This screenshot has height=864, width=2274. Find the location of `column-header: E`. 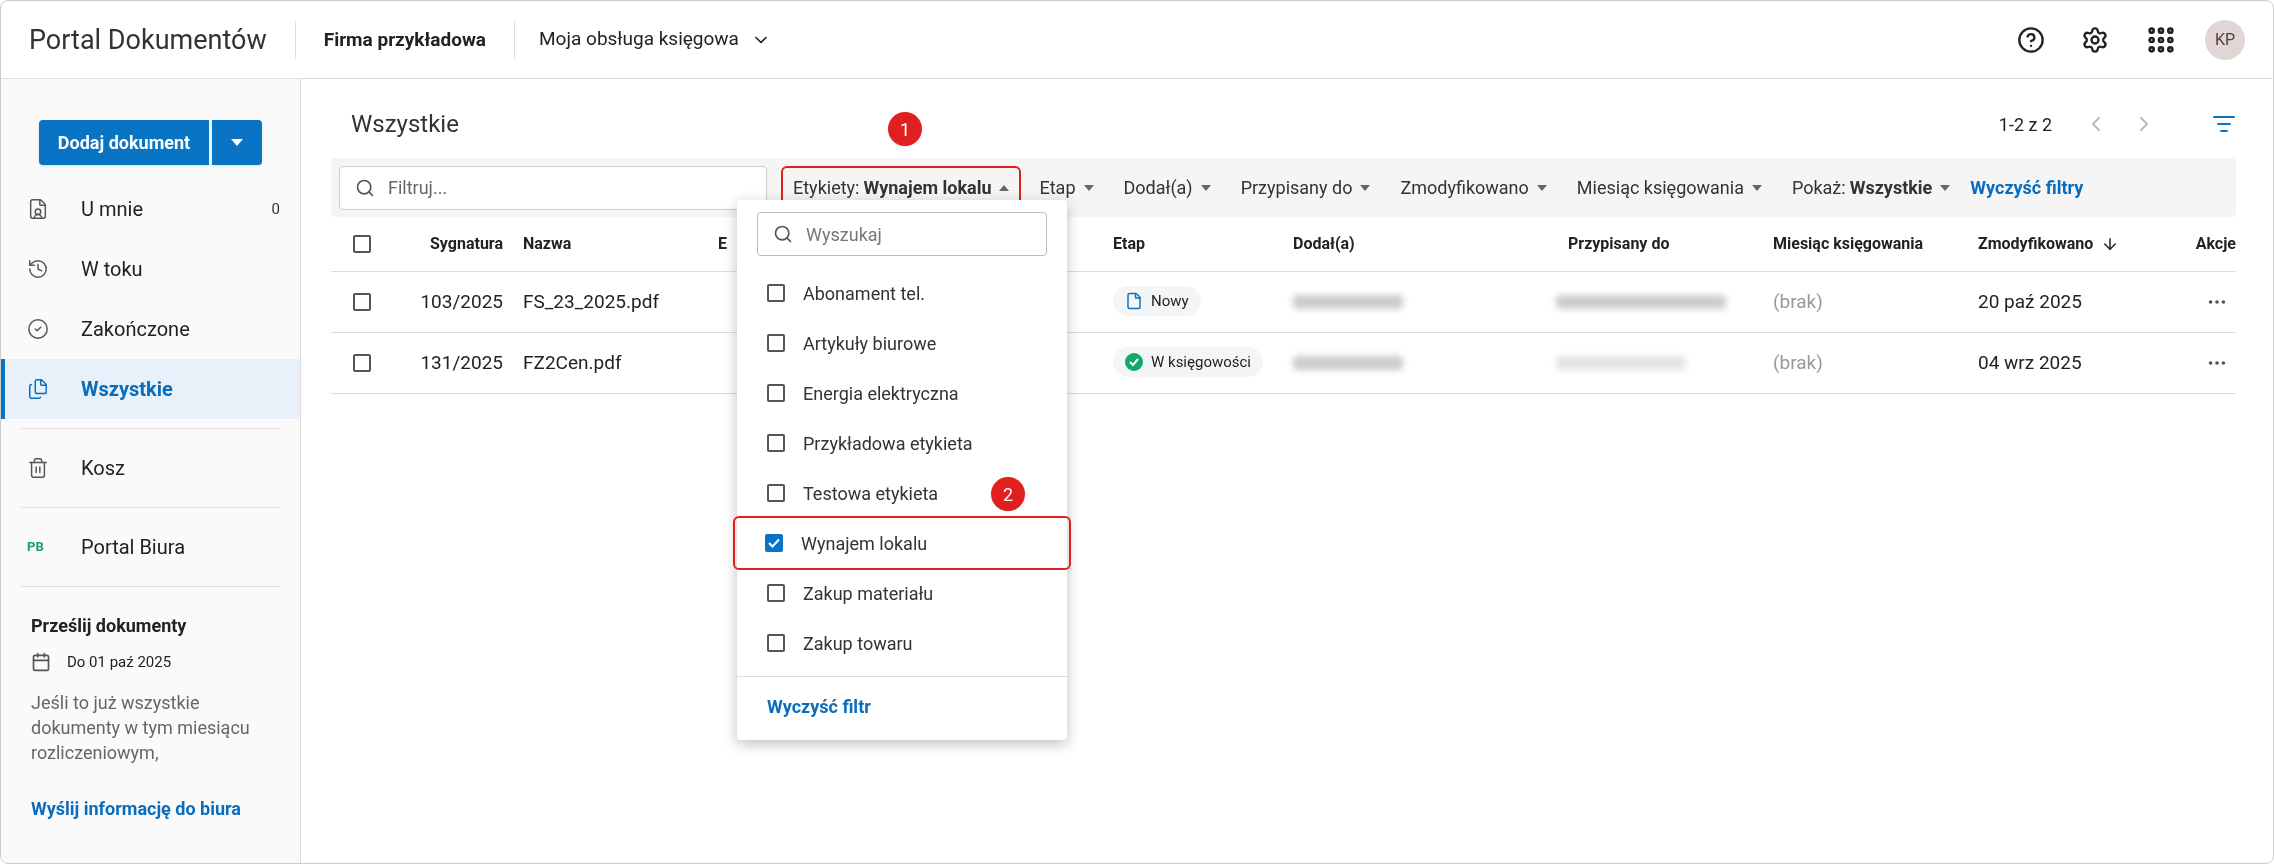

column-header: E is located at coordinates (722, 244).